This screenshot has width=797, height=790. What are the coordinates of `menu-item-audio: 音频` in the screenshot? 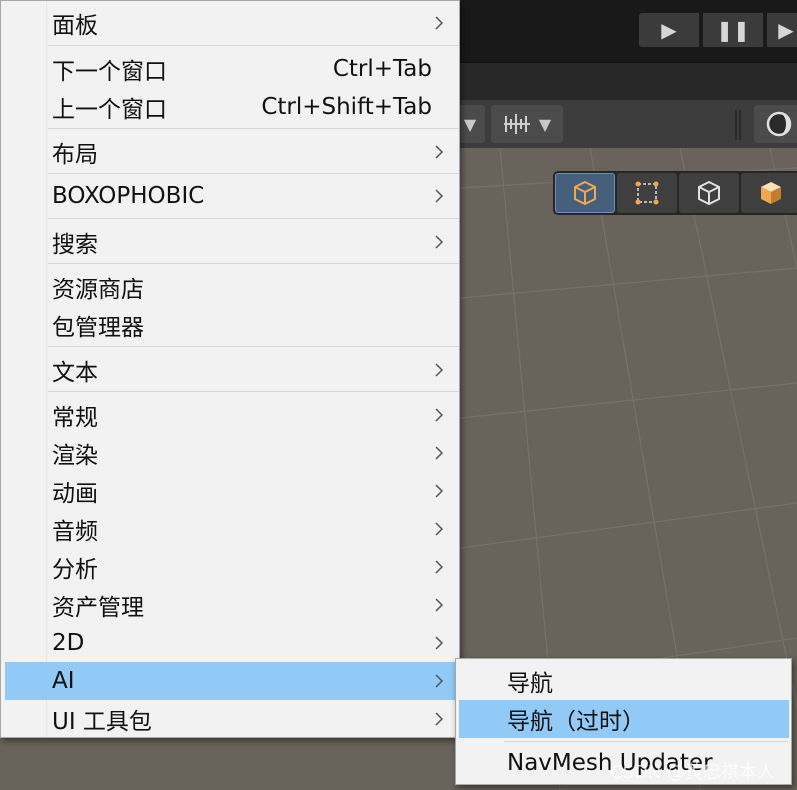 It's located at (231, 529).